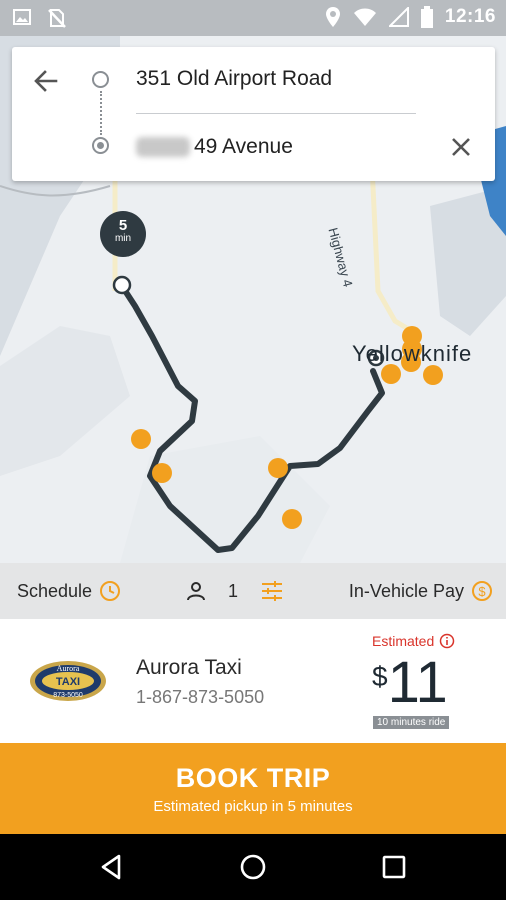 The width and height of the screenshot is (506, 900). Describe the element at coordinates (461, 147) in the screenshot. I see `close-icon` at that location.